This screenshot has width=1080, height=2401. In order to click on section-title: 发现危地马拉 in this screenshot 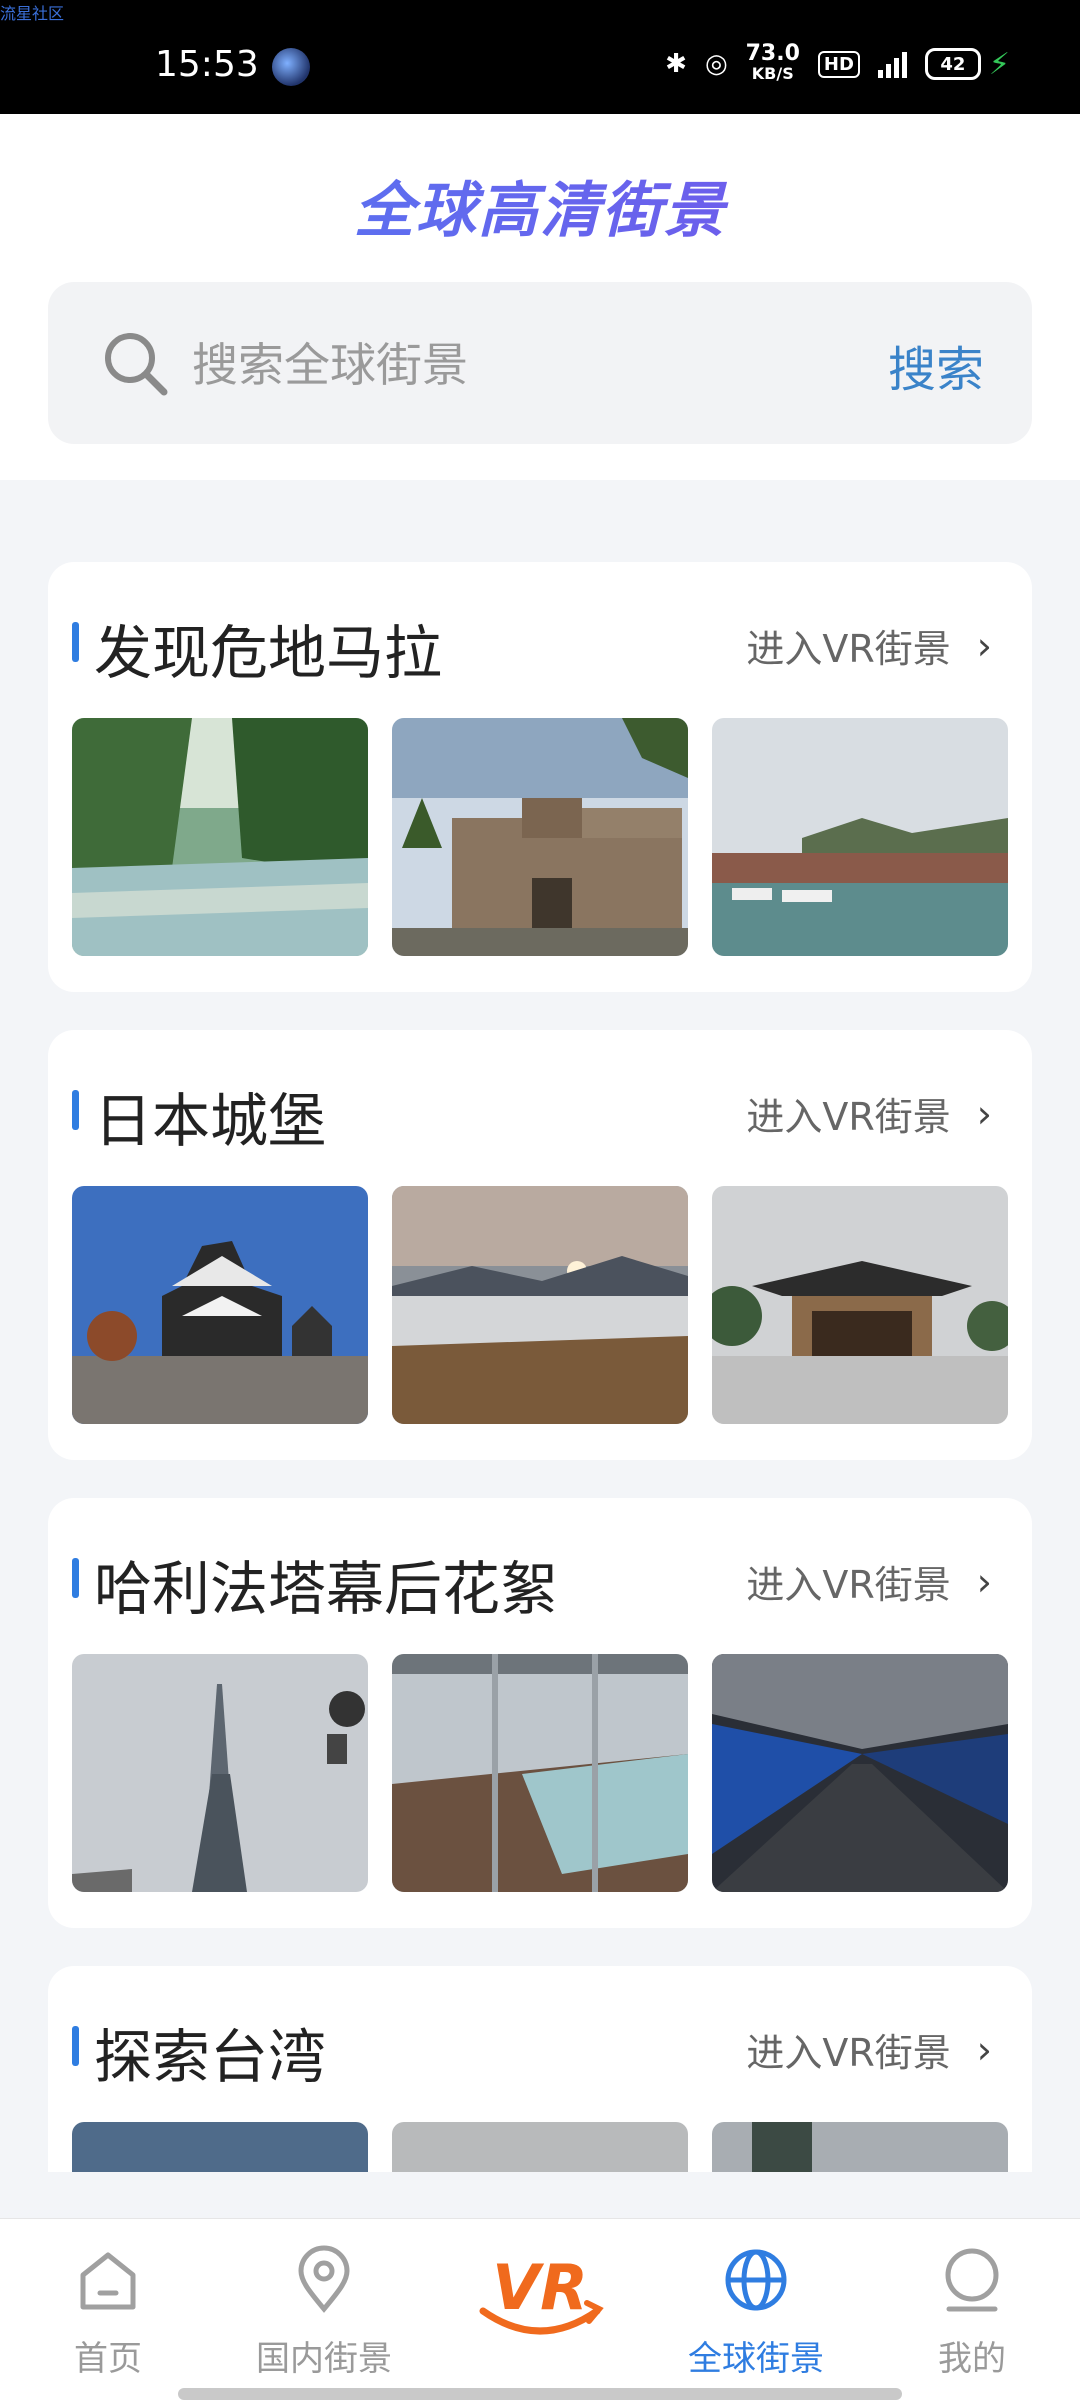, I will do `click(268, 653)`.